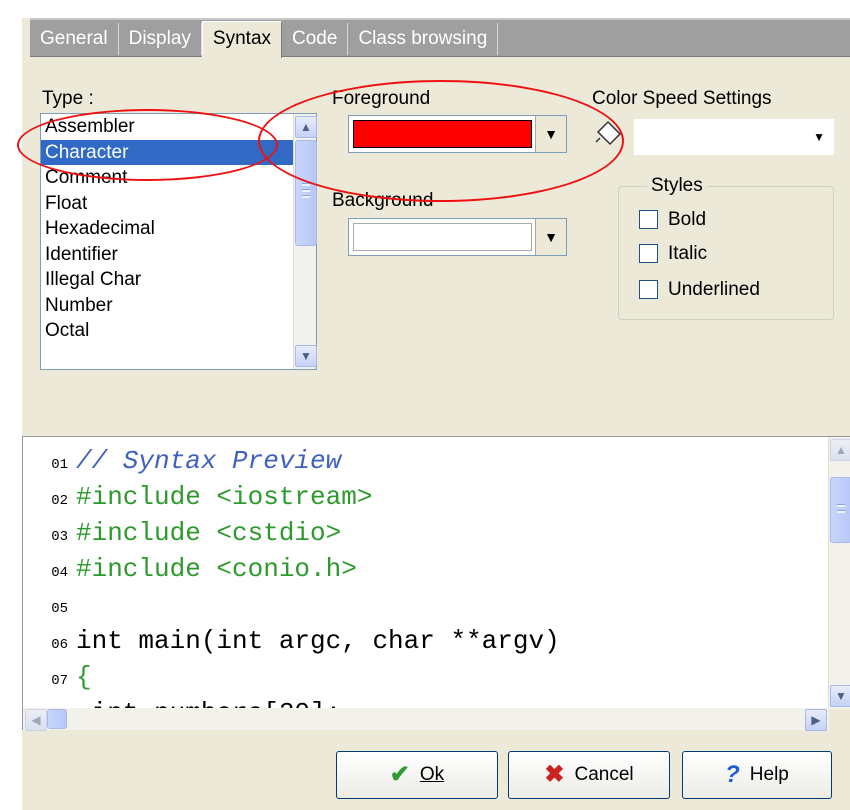 This screenshot has height=810, width=850. What do you see at coordinates (178, 280) in the screenshot?
I see `list-item-illegal-char: Illegal Char` at bounding box center [178, 280].